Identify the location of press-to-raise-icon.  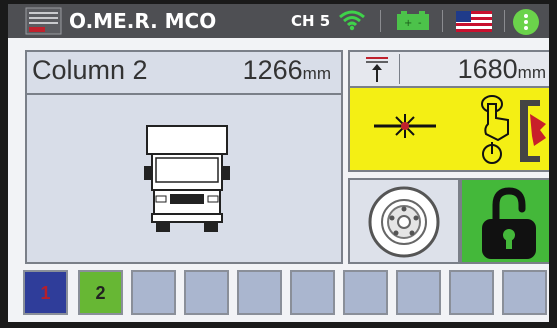
(511, 131).